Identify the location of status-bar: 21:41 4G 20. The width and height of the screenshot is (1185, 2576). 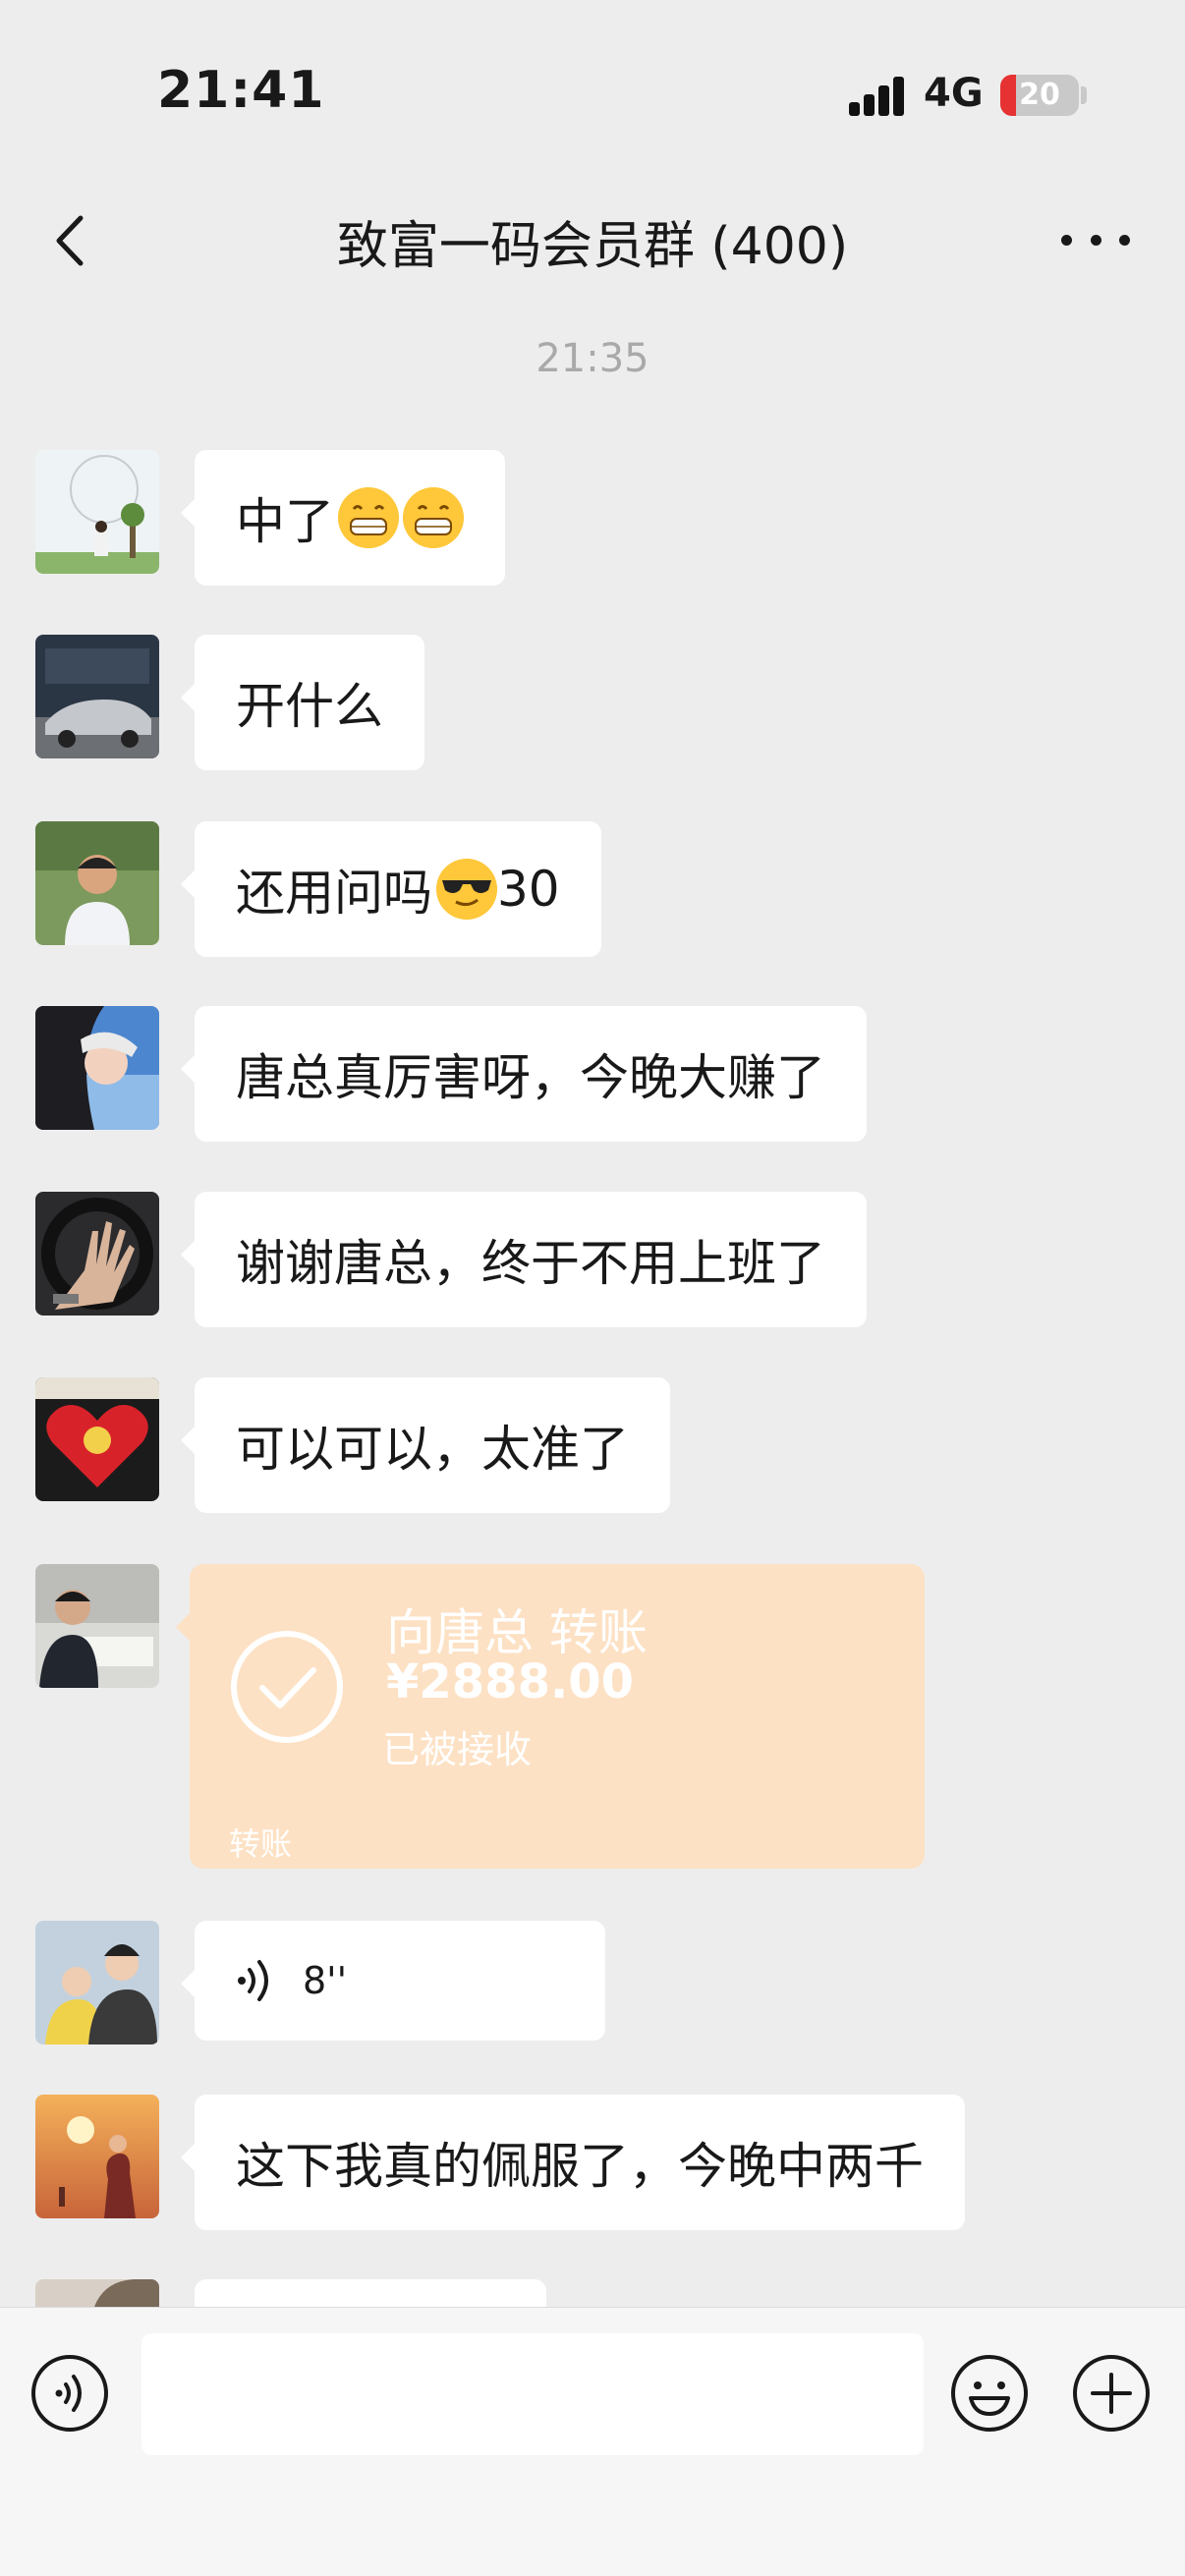
(592, 93).